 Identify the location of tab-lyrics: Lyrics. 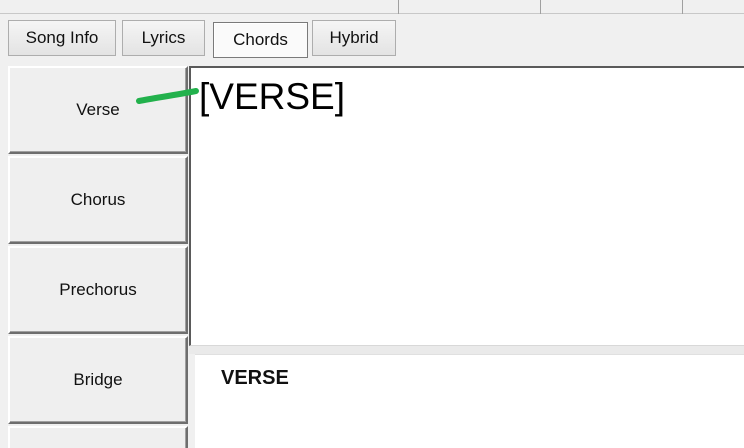
(163, 38).